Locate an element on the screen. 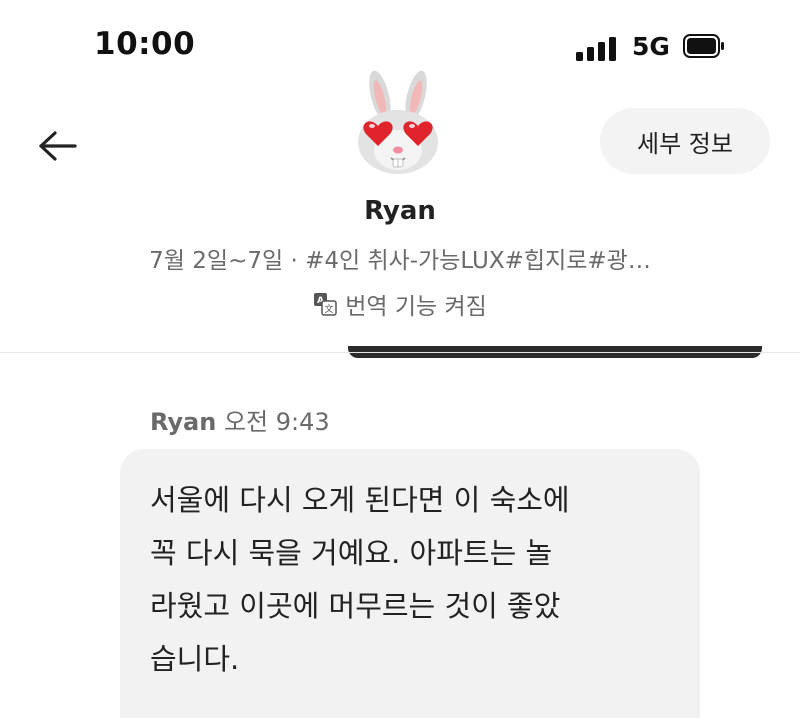  network-type: 5G is located at coordinates (651, 46).